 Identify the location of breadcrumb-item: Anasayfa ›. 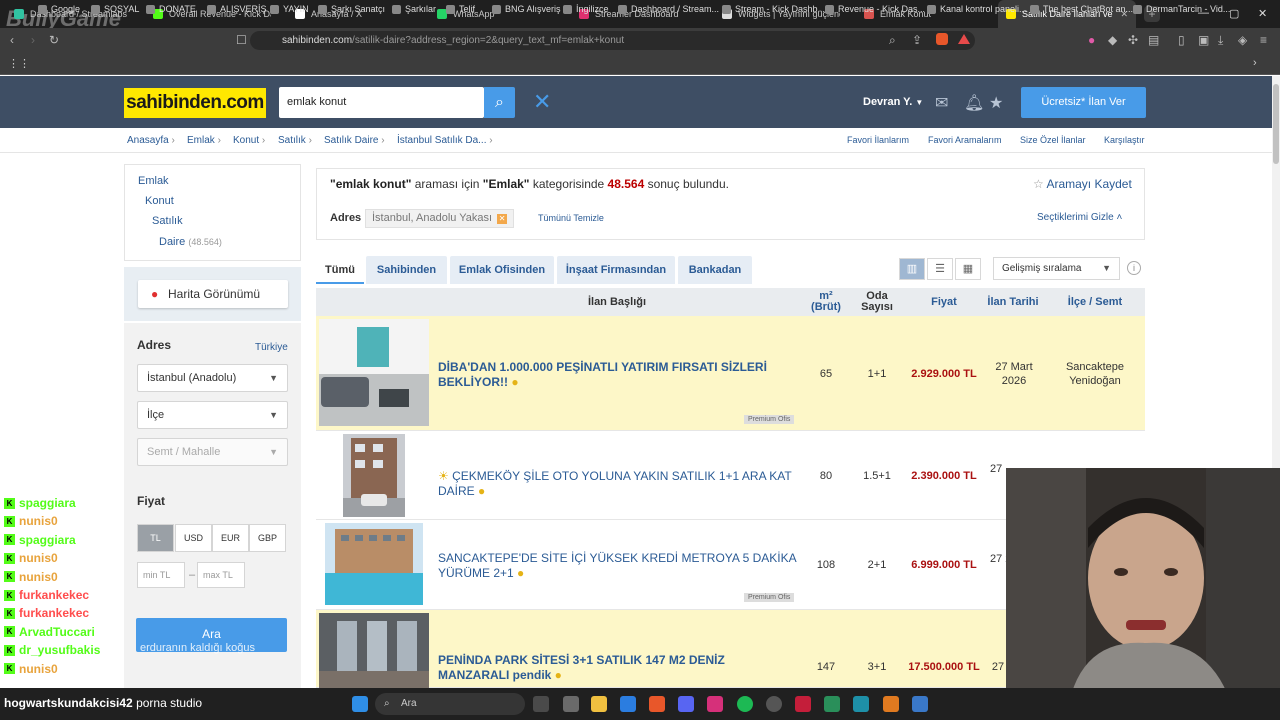
(151, 140).